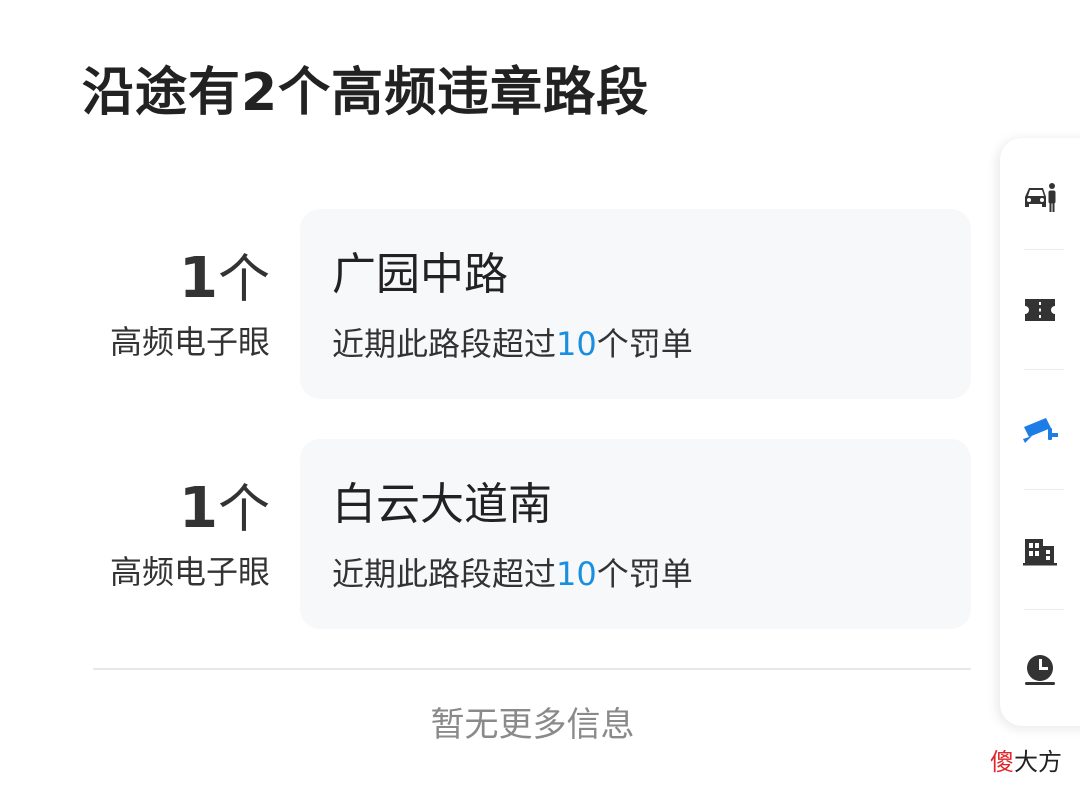  Describe the element at coordinates (635, 534) in the screenshot. I see `road-segment-card: 白云大道南 近期此路段超过10个罚单` at that location.